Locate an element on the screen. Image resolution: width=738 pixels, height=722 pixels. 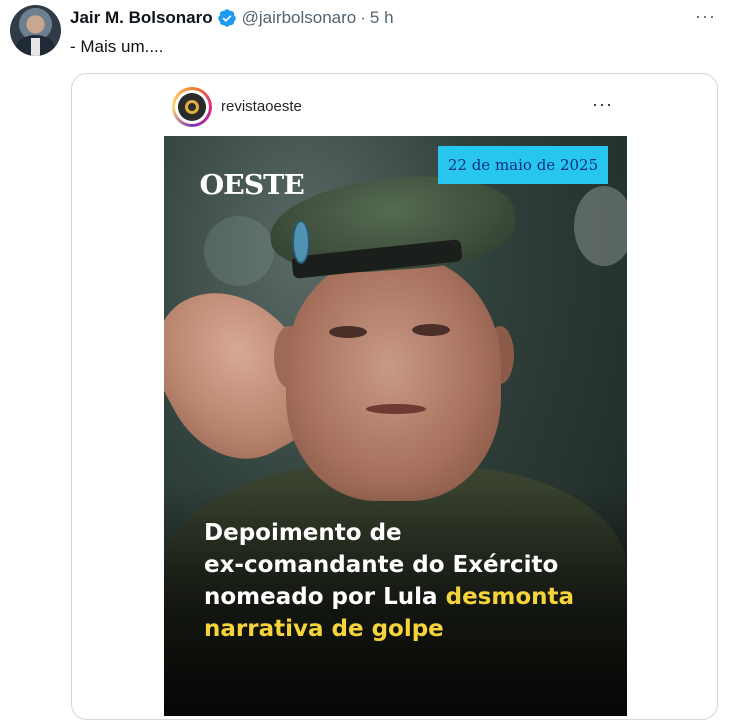
mouth is located at coordinates (396, 409).